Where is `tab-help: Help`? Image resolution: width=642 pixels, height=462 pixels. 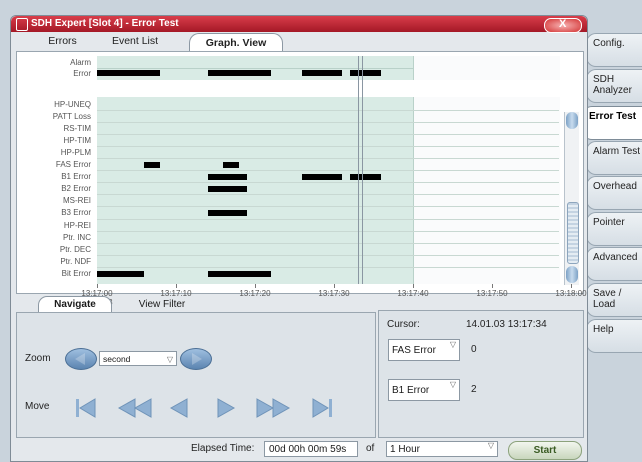
tab-help: Help is located at coordinates (614, 336).